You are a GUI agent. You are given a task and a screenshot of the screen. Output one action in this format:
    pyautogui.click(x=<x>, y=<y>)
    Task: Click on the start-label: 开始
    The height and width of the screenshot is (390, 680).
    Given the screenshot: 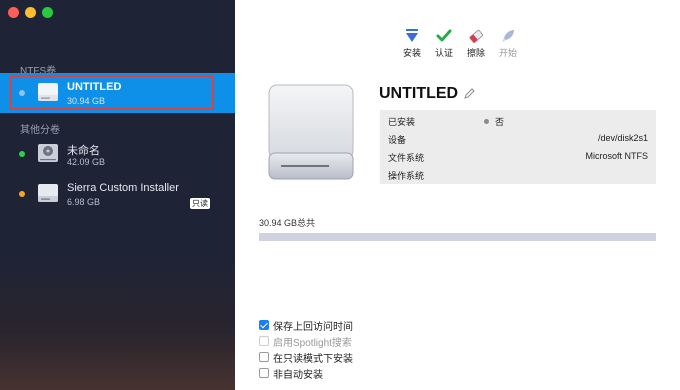 What is the action you would take?
    pyautogui.click(x=507, y=53)
    